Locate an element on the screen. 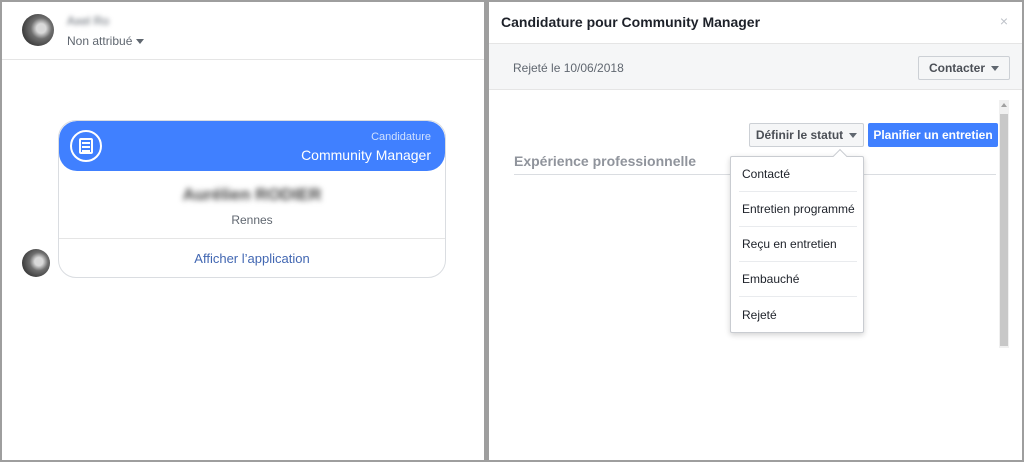 The image size is (1024, 462). menu-item-hired: Embauché is located at coordinates (798, 279).